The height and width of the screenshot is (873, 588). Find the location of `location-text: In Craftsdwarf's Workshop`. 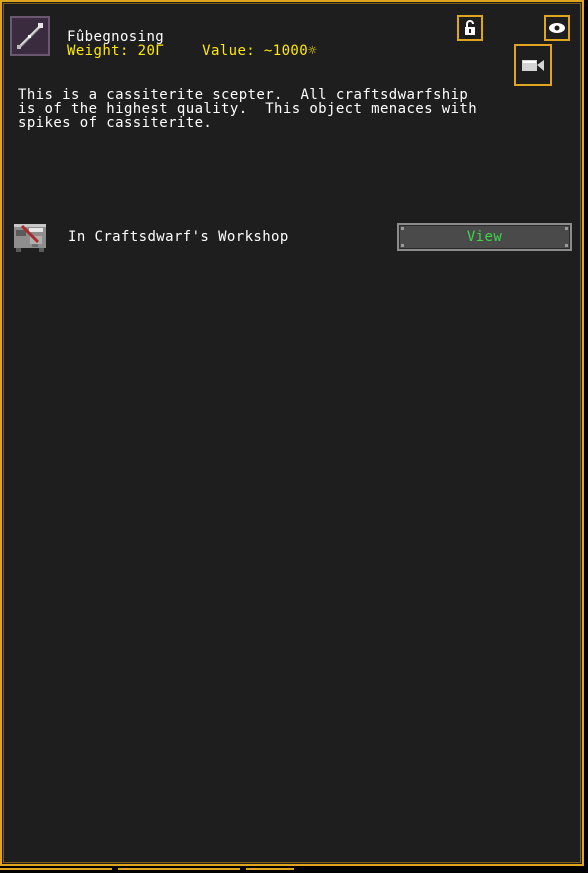

location-text: In Craftsdwarf's Workshop is located at coordinates (178, 237).